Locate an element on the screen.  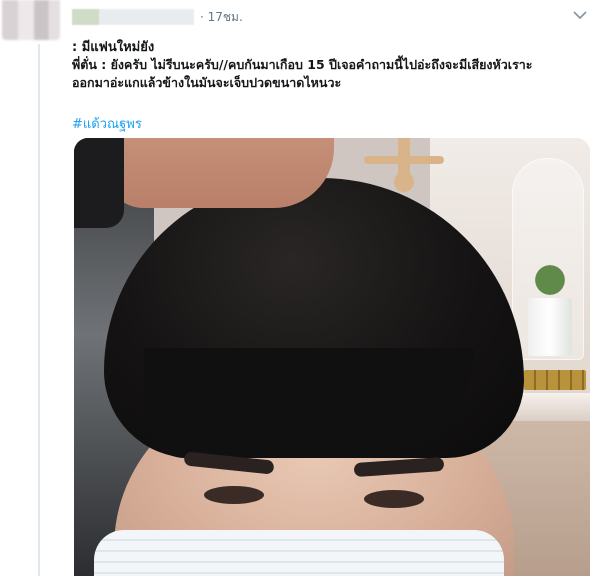
right-eye is located at coordinates (394, 499).